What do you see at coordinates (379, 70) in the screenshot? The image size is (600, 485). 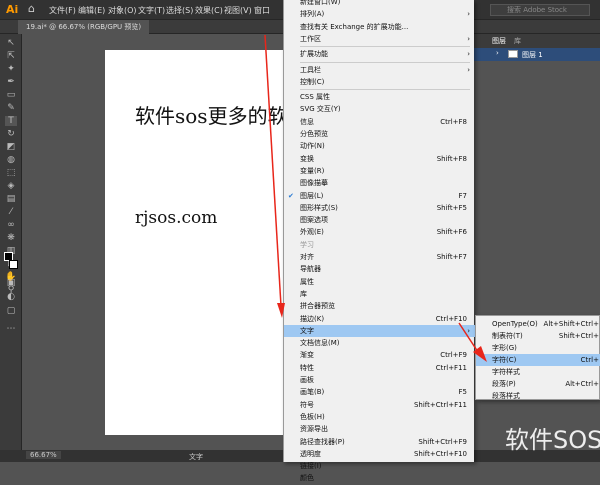 I see `window-menu-item: 工具栏 ›` at bounding box center [379, 70].